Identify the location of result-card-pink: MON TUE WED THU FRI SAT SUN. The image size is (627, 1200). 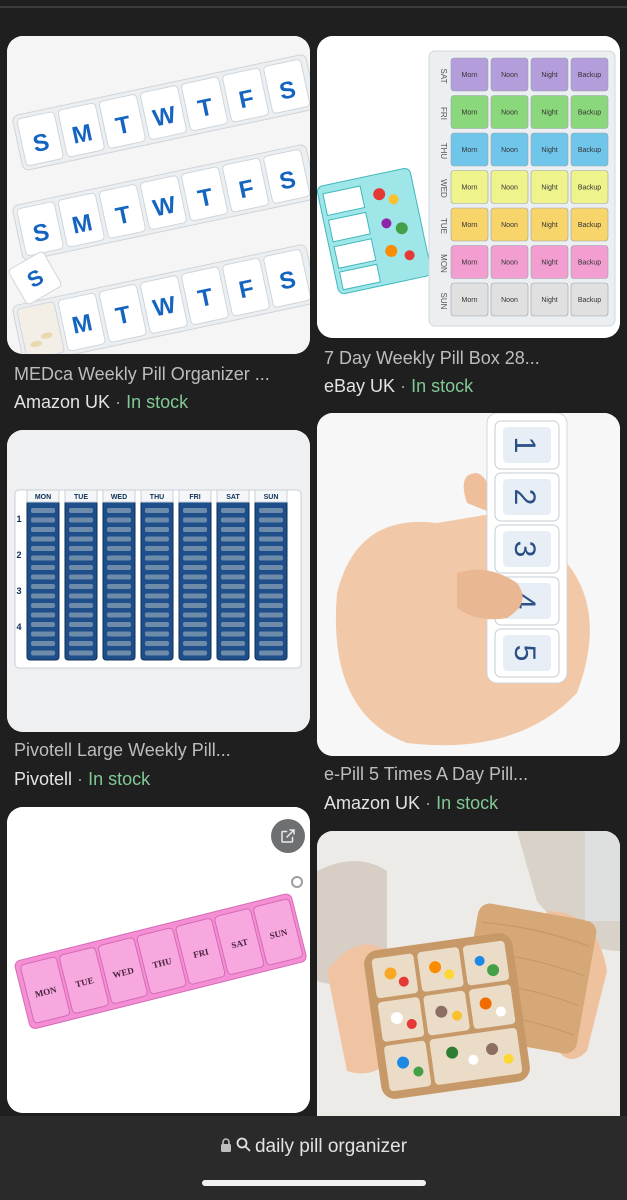
(158, 960).